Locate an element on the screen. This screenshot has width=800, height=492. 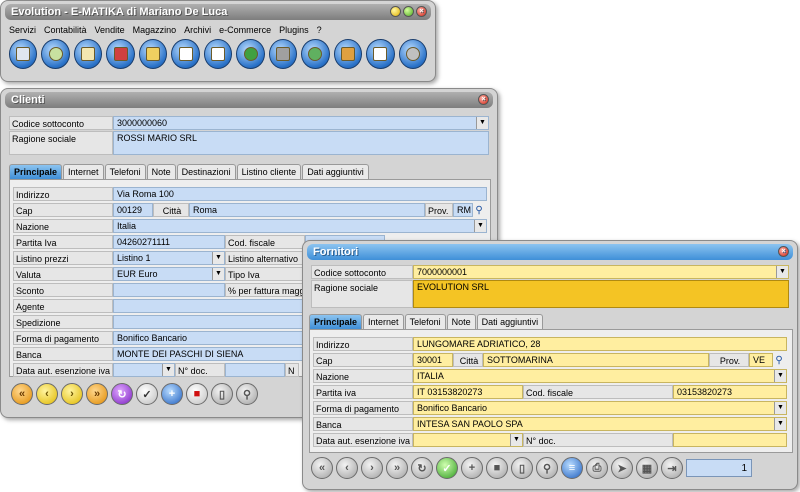
banca-field: MONTE DEI PASCHI DI SIENA is located at coordinates (208, 354).